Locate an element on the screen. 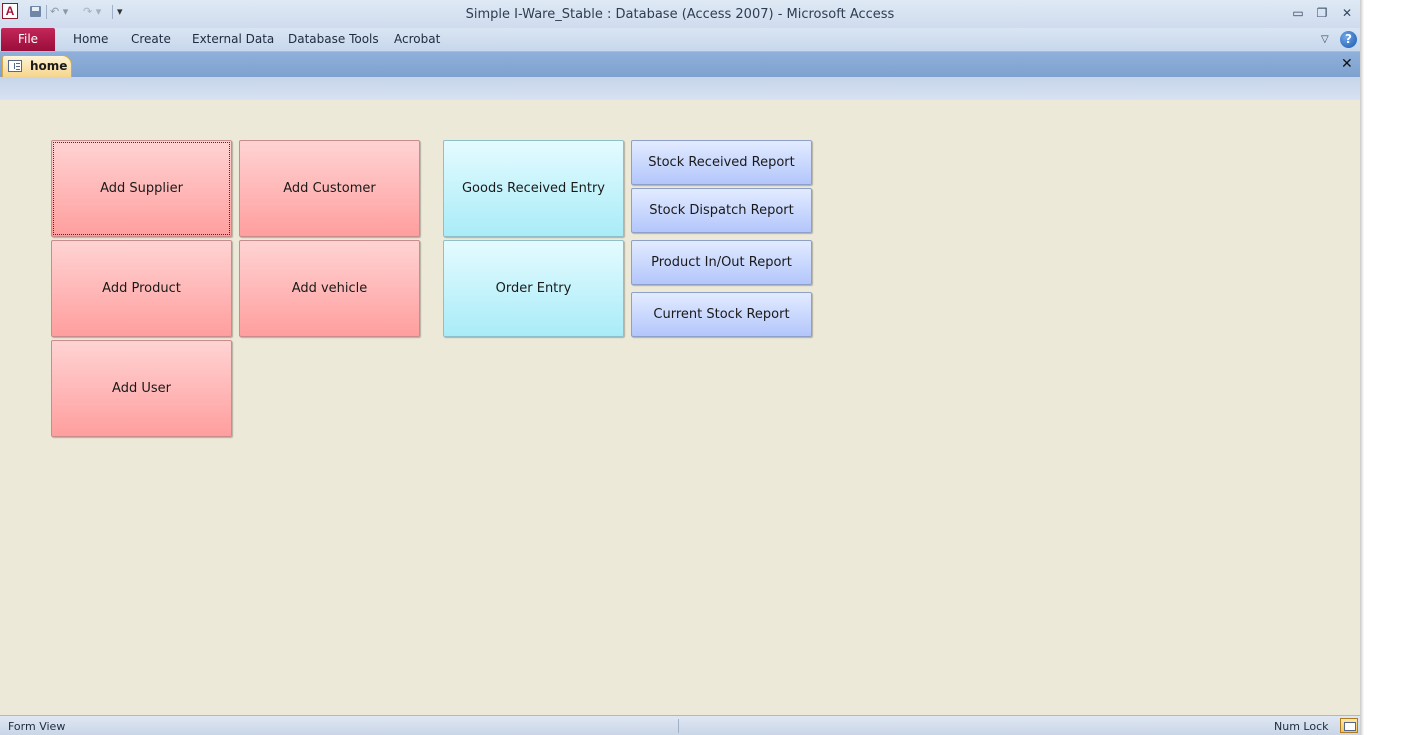 This screenshot has width=1403, height=735. add-supplier-button: Add Supplier is located at coordinates (141, 188).